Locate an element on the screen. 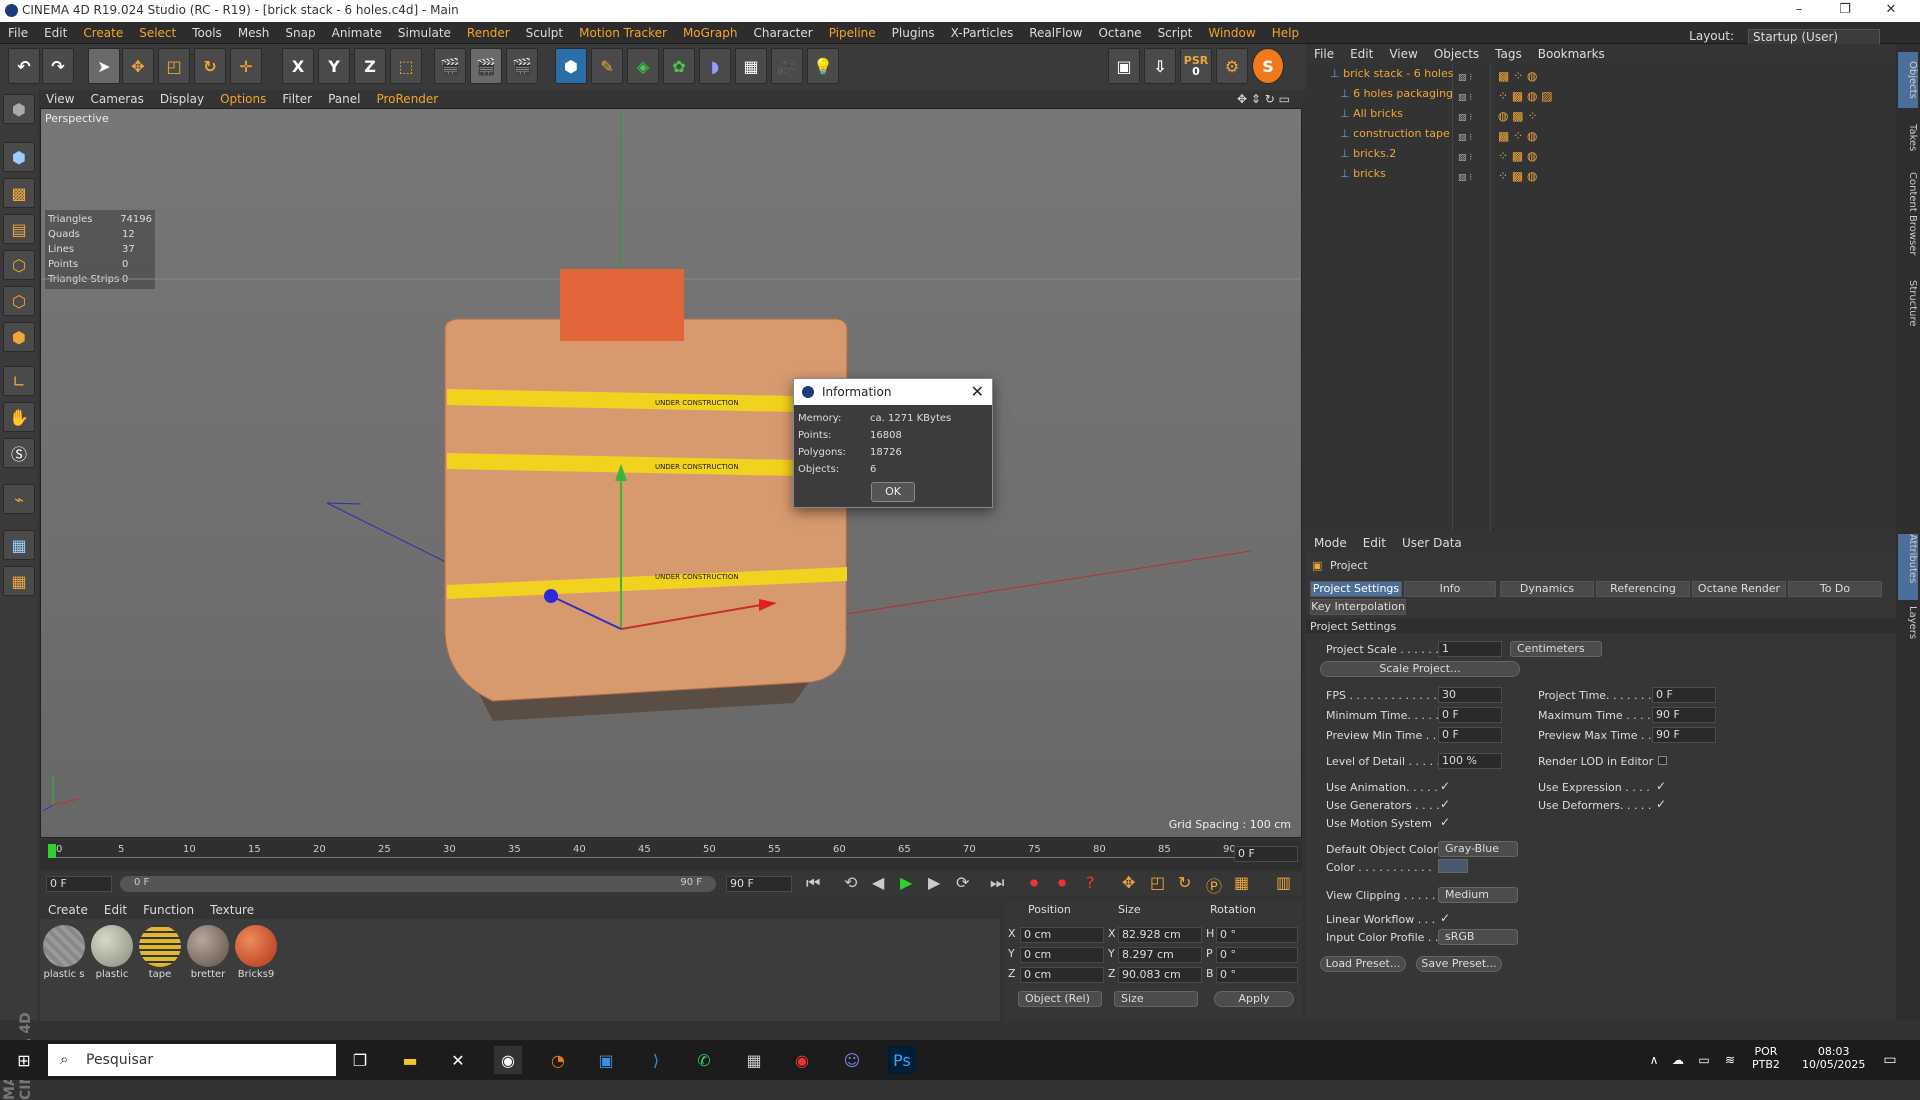 The width and height of the screenshot is (1920, 1100). side-tab-takes: Takes is located at coordinates (1908, 146).